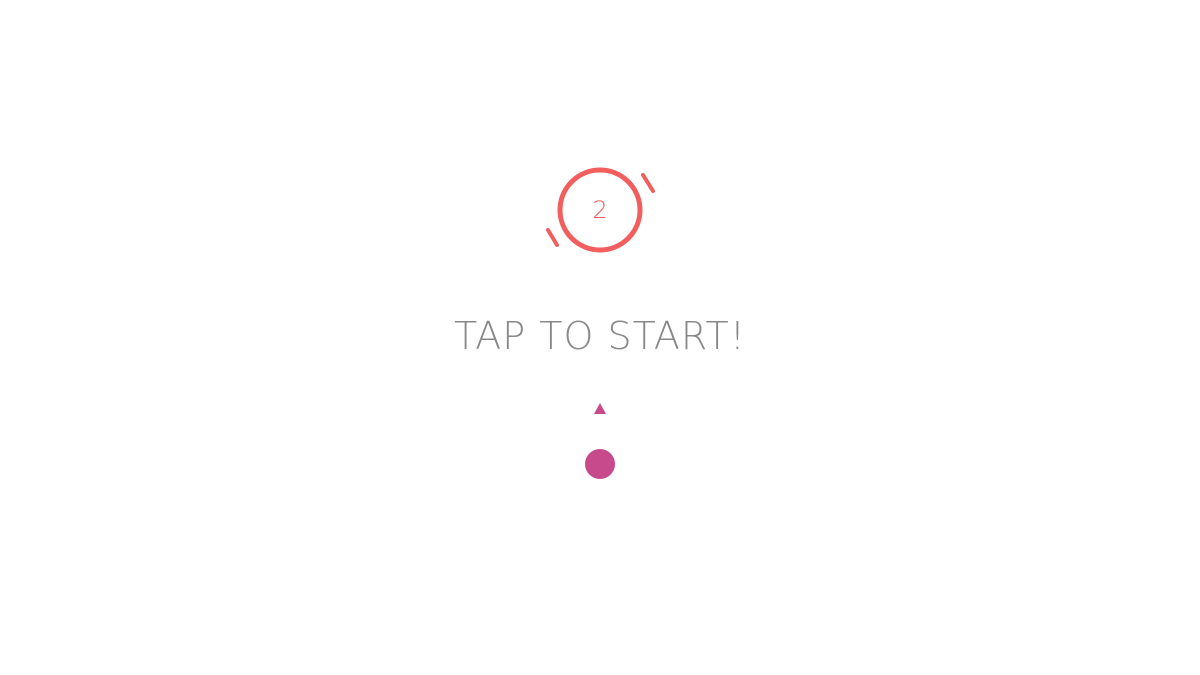 The width and height of the screenshot is (1200, 675). Describe the element at coordinates (552, 237) in the screenshot. I see `orbit-arc-bottom-left` at that location.